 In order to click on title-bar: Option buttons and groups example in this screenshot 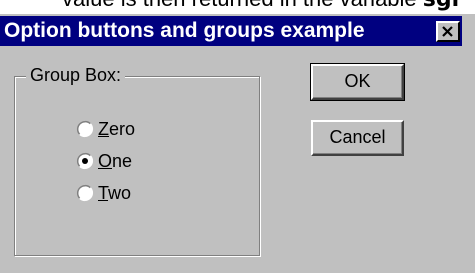, I will do `click(231, 31)`.